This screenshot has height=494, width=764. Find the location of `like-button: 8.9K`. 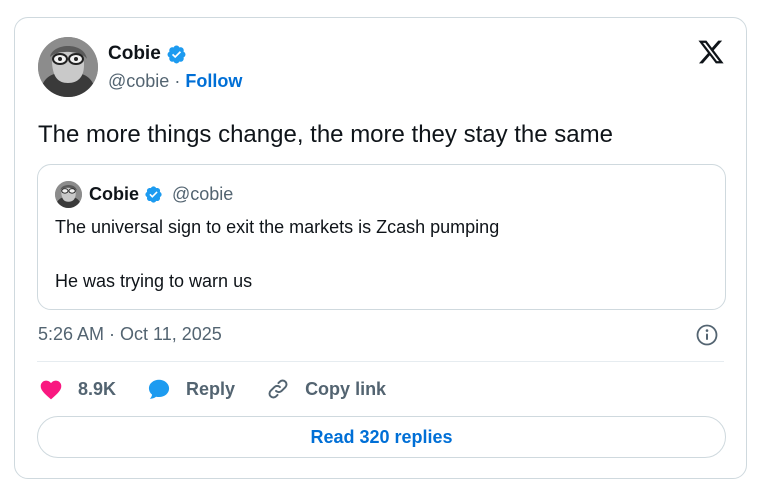

like-button: 8.9K is located at coordinates (77, 389).